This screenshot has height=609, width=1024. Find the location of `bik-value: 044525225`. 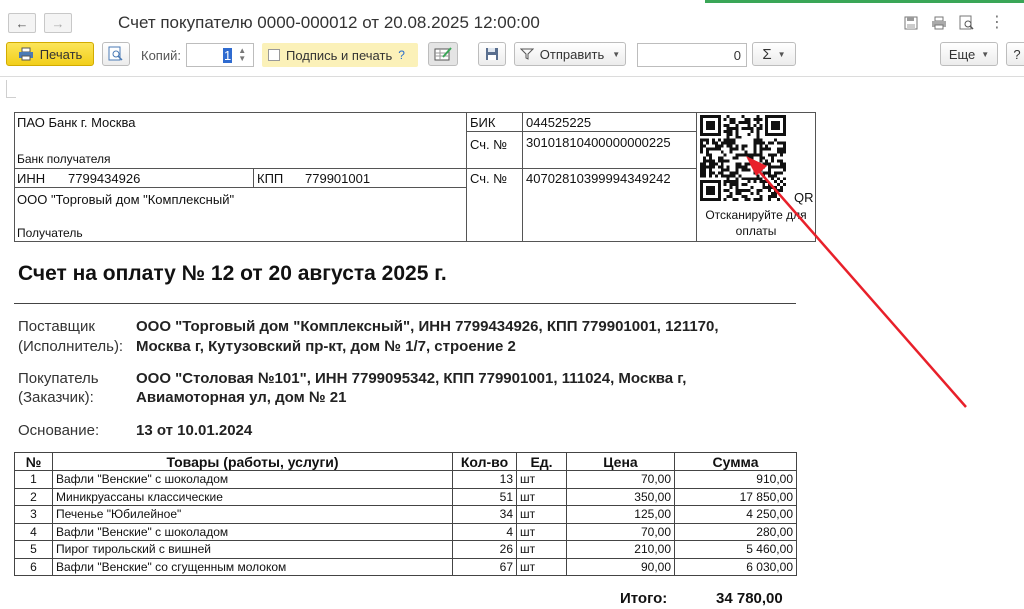

bik-value: 044525225 is located at coordinates (559, 122).